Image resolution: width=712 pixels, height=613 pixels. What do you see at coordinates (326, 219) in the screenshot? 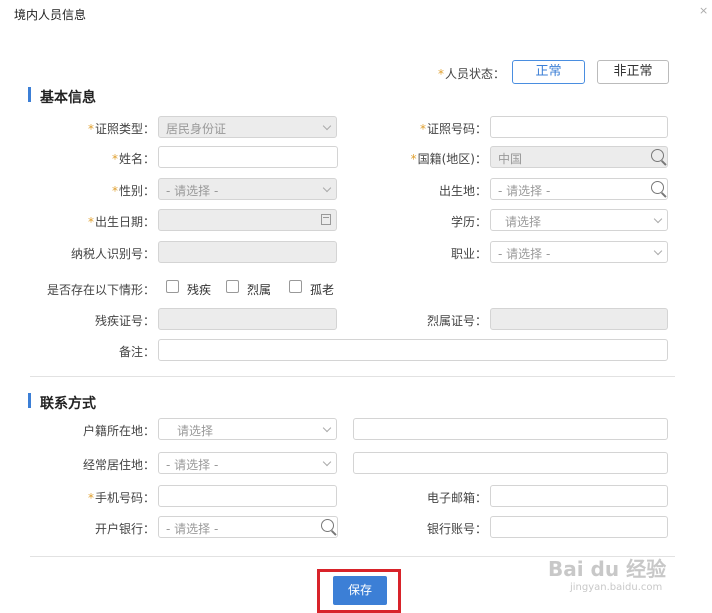
I see `calendar-icon` at bounding box center [326, 219].